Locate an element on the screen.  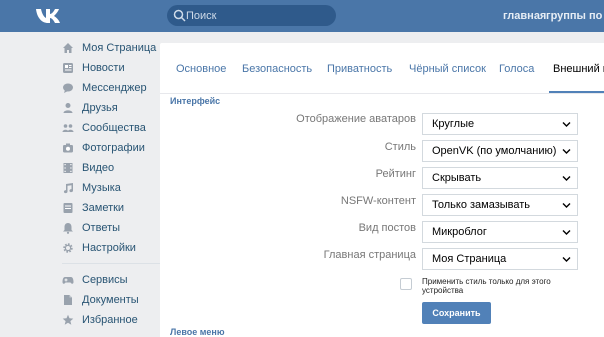
camera-icon is located at coordinates (68, 148).